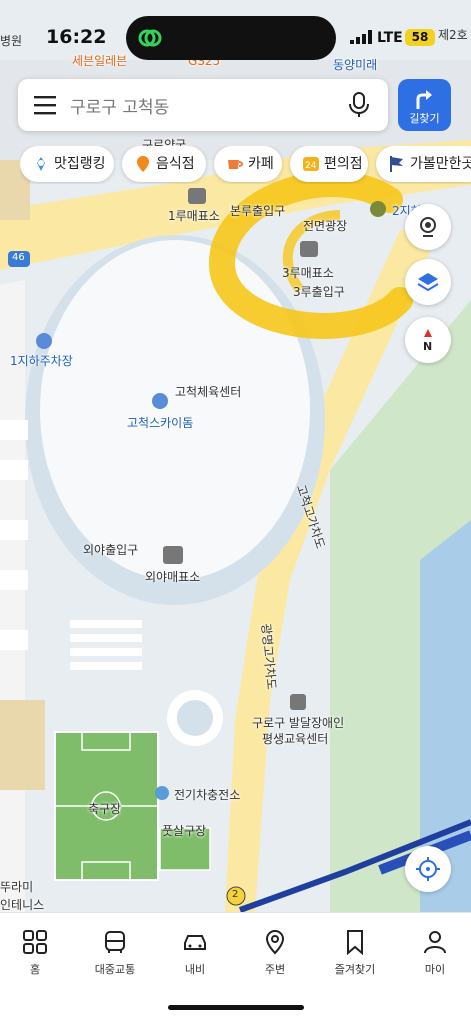  I want to click on map-label: 본루출입구, so click(258, 211).